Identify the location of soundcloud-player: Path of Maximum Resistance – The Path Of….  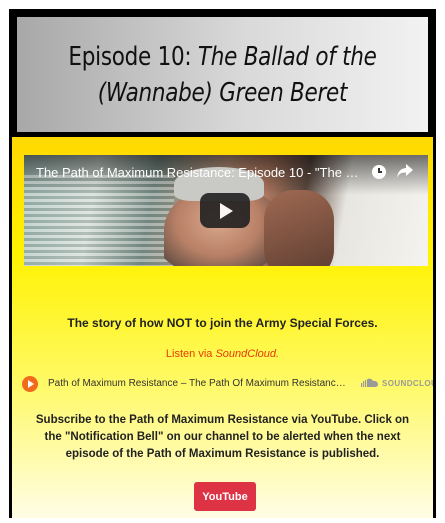
(227, 384).